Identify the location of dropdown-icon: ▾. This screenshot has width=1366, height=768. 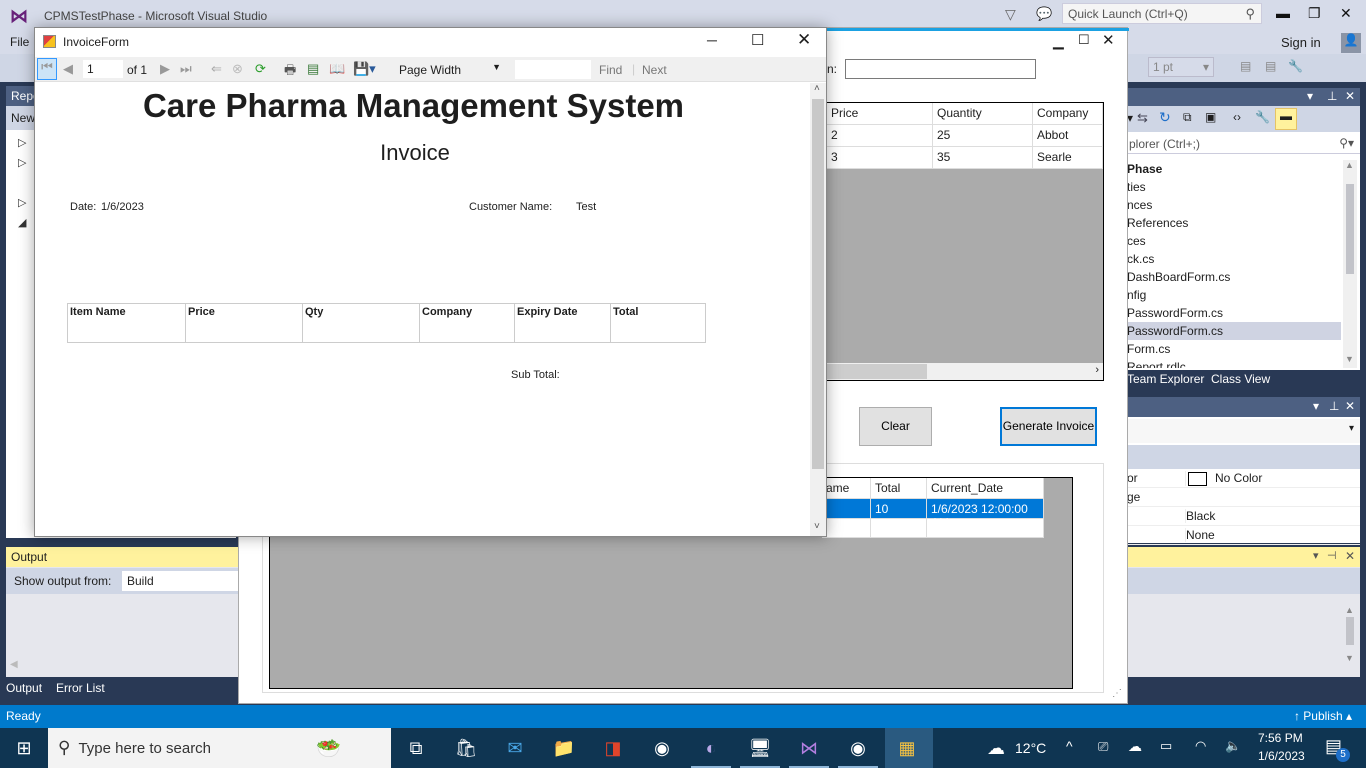
(1316, 555).